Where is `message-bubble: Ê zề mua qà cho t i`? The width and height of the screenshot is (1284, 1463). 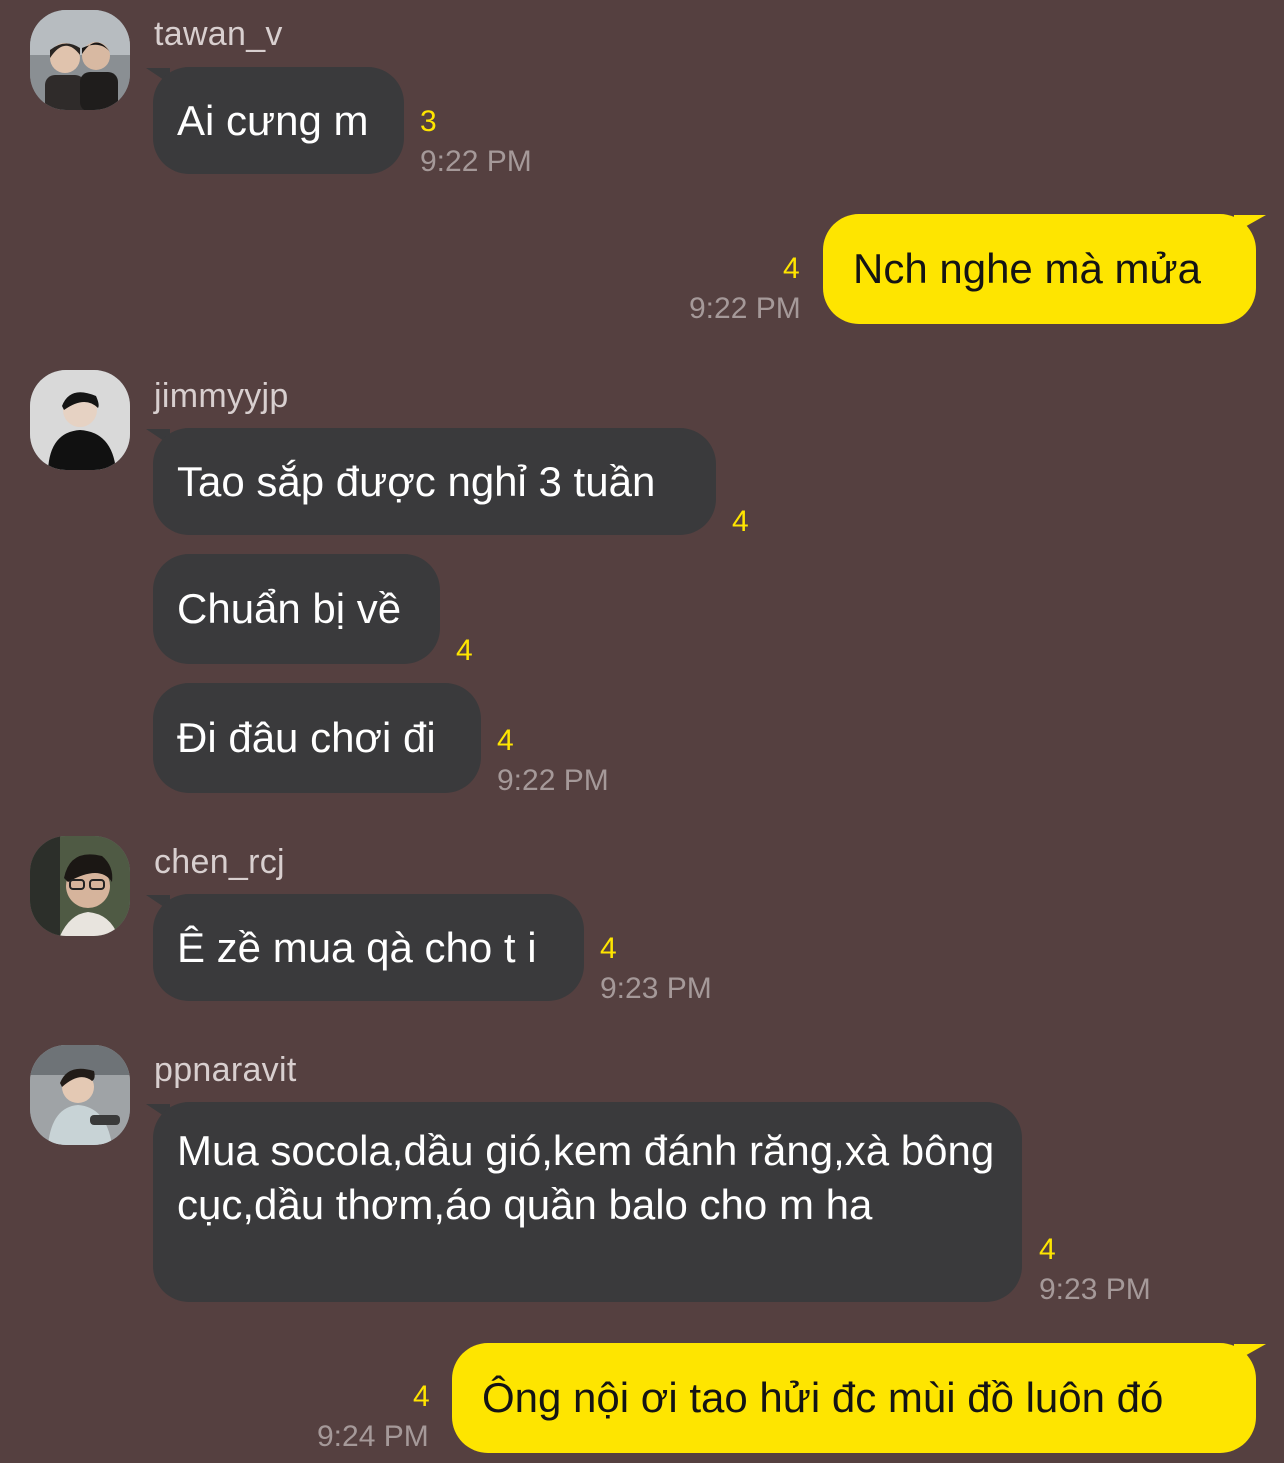 message-bubble: Ê zề mua qà cho t i is located at coordinates (368, 947).